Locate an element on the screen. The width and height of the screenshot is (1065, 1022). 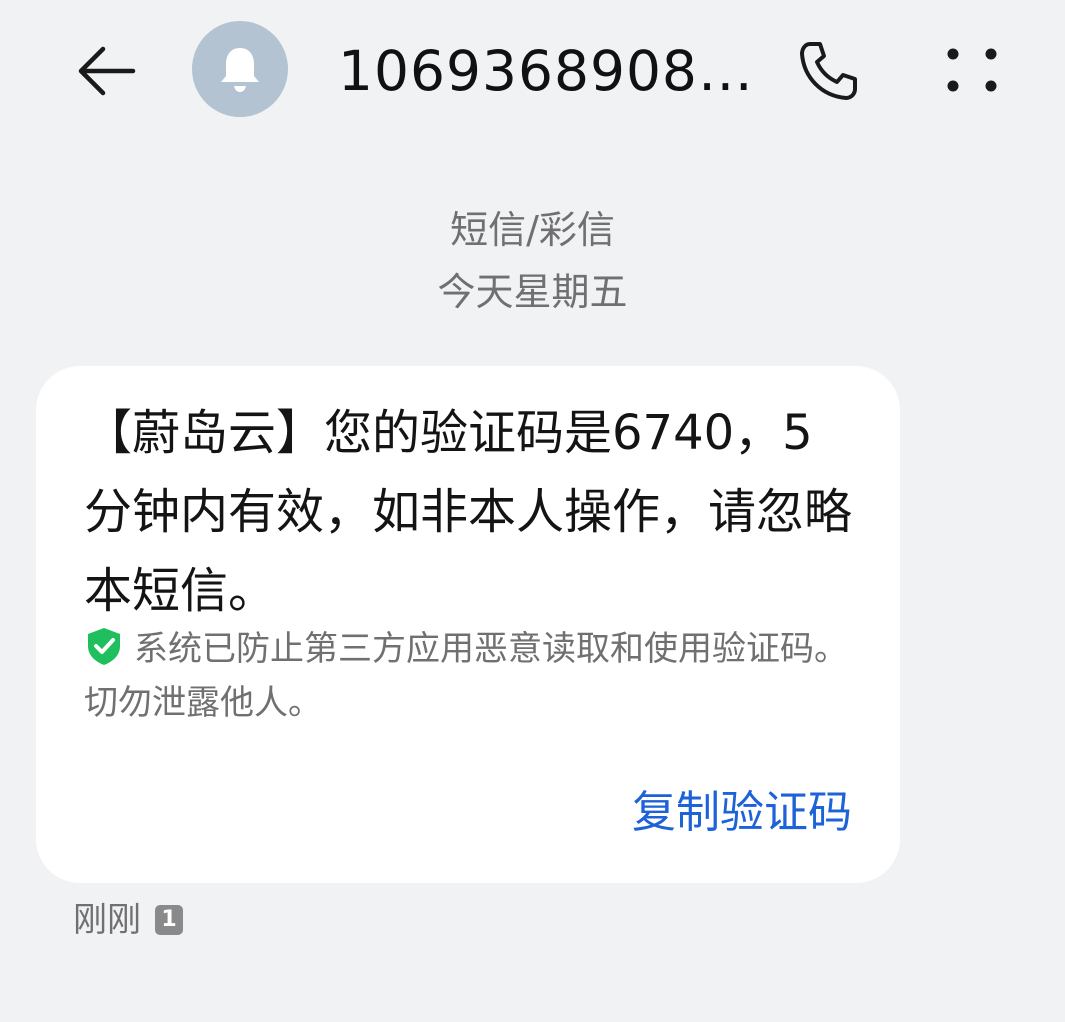
more-options-button is located at coordinates (972, 70).